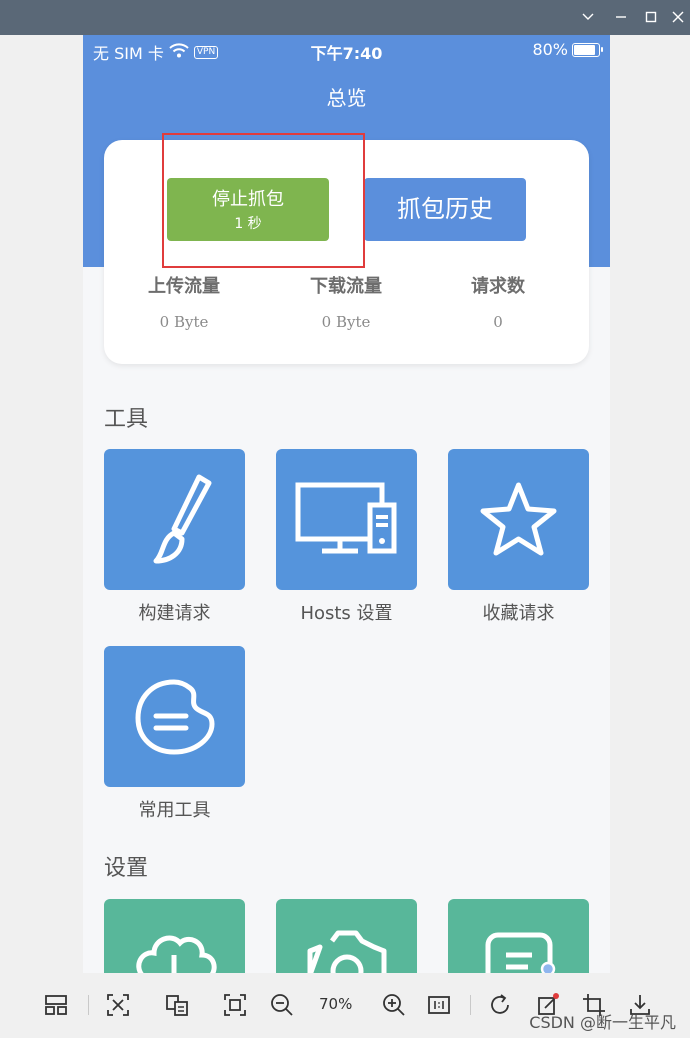 The width and height of the screenshot is (690, 1038). Describe the element at coordinates (336, 1004) in the screenshot. I see `zoom-level: 70%` at that location.